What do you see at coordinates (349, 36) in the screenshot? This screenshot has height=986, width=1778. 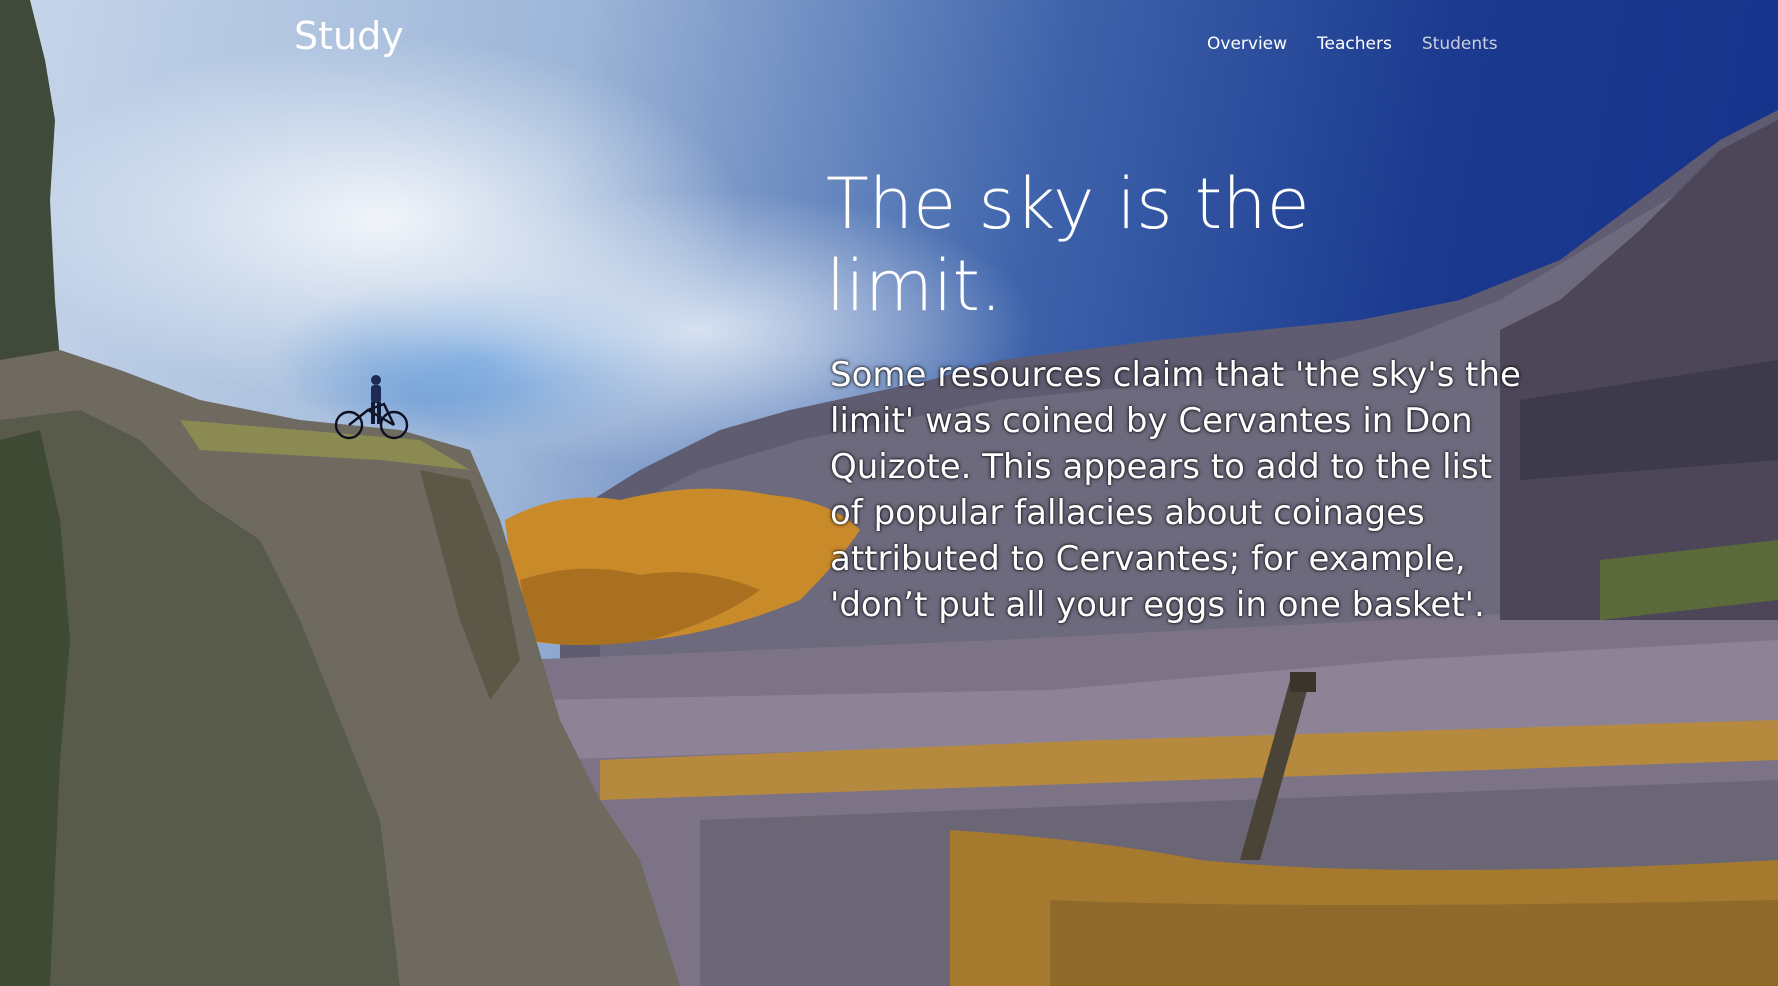 I see `site-brand: Study` at bounding box center [349, 36].